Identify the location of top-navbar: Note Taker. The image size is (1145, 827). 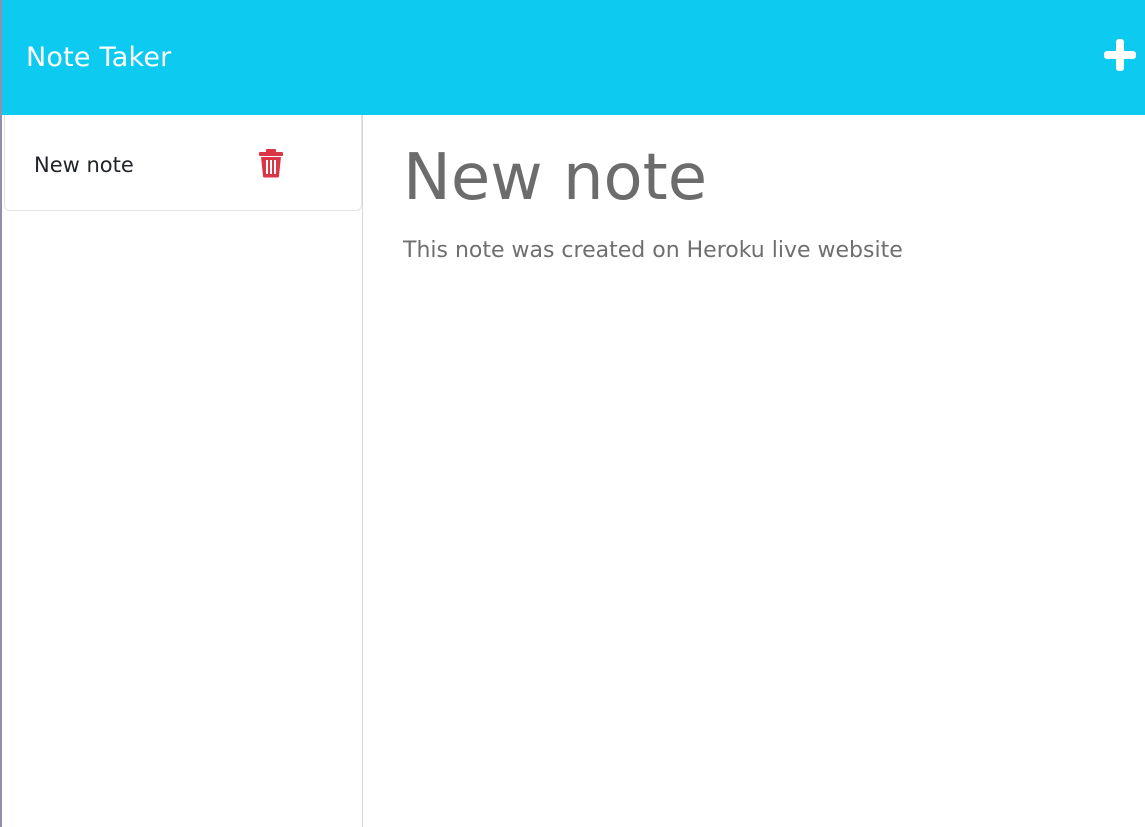
(573, 57).